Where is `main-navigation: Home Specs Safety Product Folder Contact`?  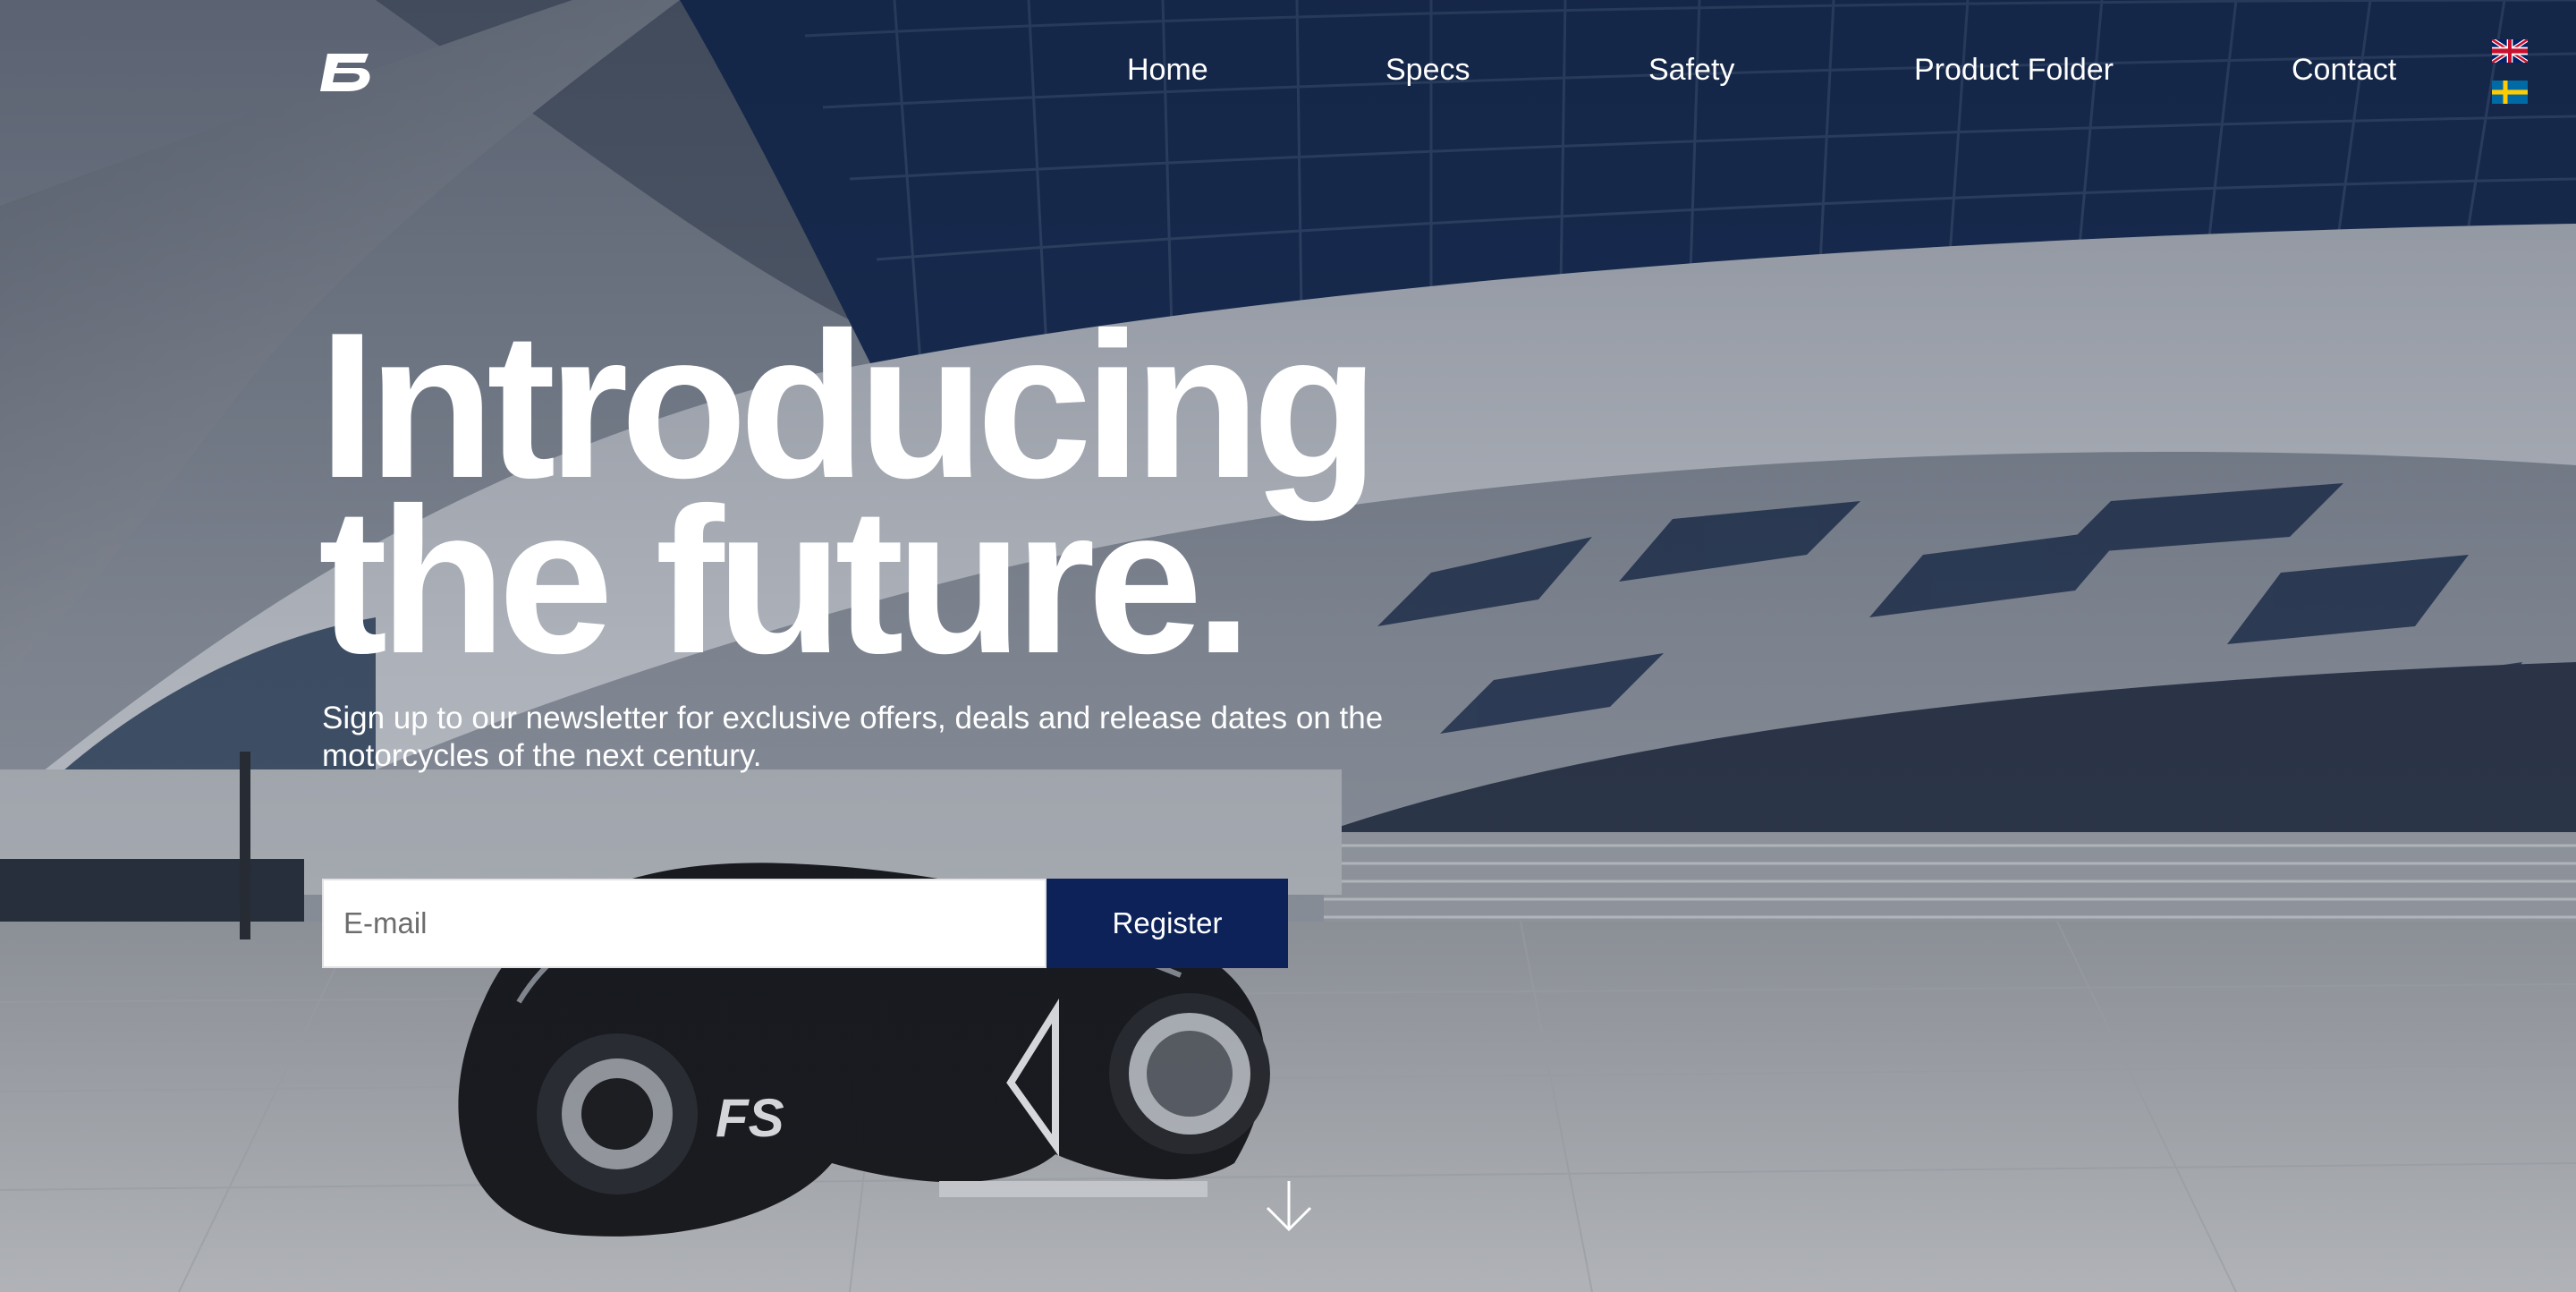
main-navigation: Home Specs Safety Product Folder Contact is located at coordinates (1288, 72).